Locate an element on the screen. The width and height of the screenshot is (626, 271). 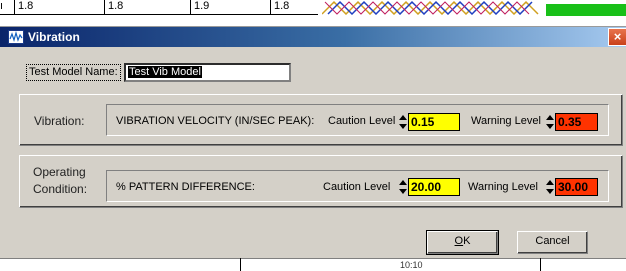
operating-label-line1: Operating is located at coordinates (59, 172).